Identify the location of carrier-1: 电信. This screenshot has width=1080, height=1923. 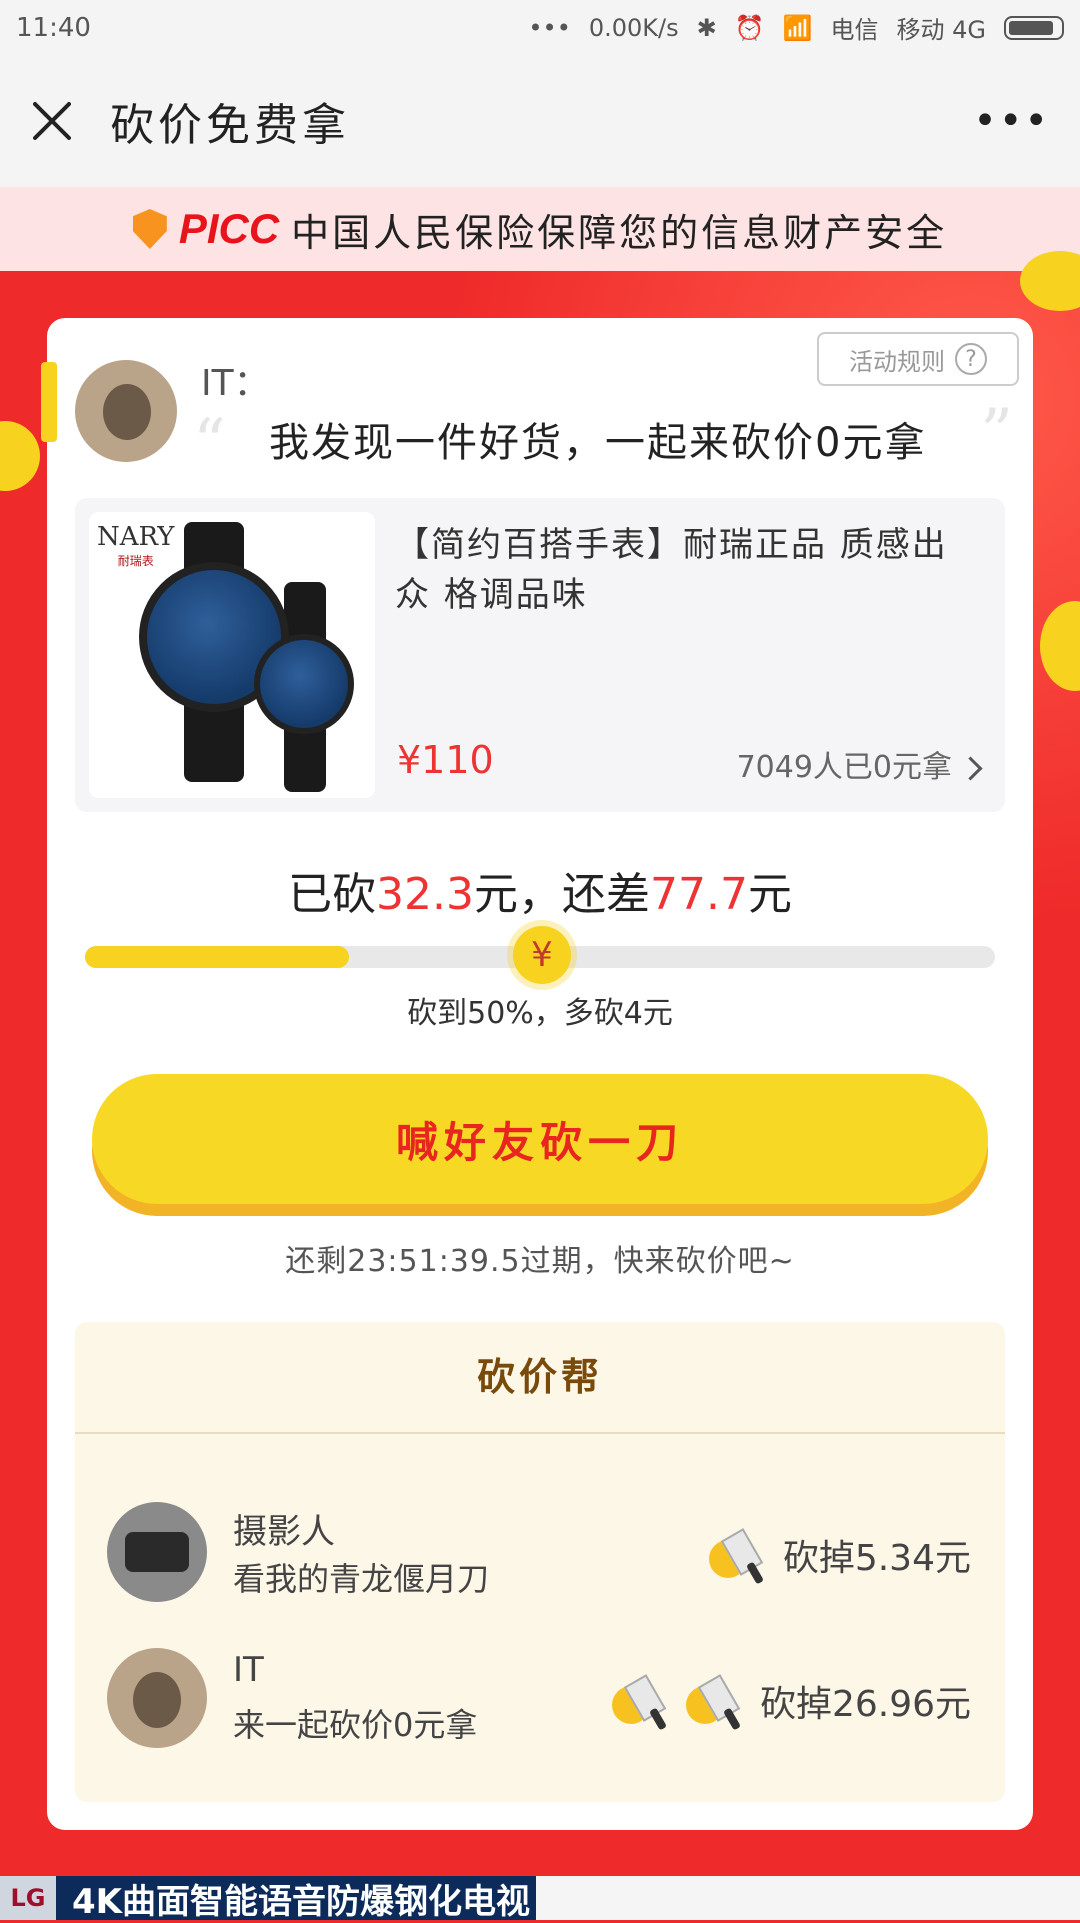
(854, 30).